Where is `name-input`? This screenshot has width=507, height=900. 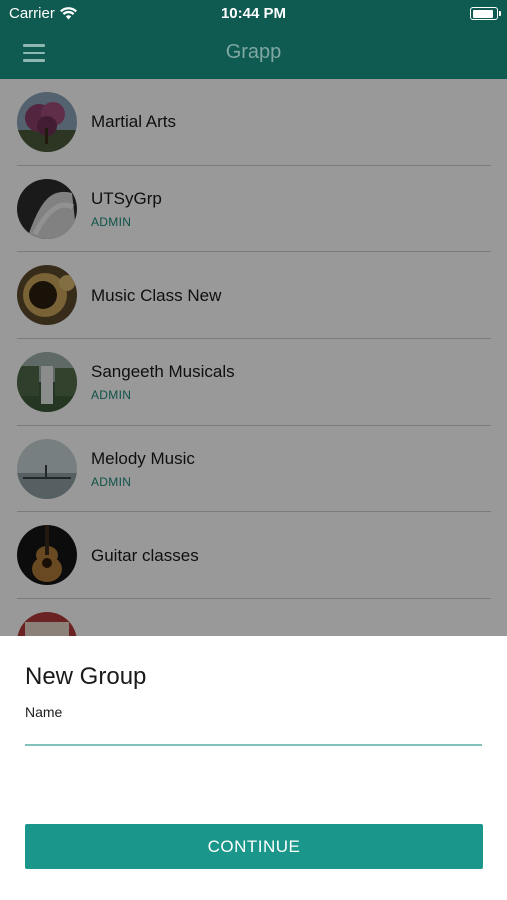
name-input is located at coordinates (253, 734).